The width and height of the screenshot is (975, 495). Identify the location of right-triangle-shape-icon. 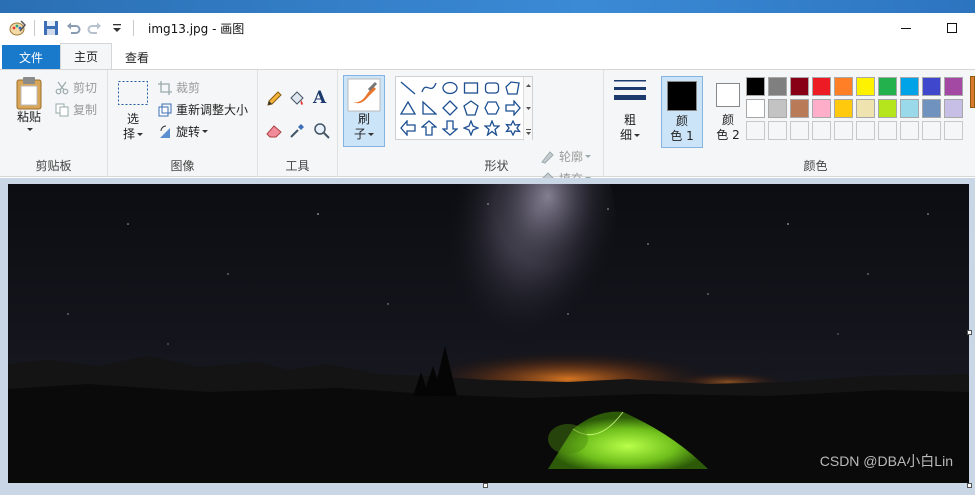
(429, 108).